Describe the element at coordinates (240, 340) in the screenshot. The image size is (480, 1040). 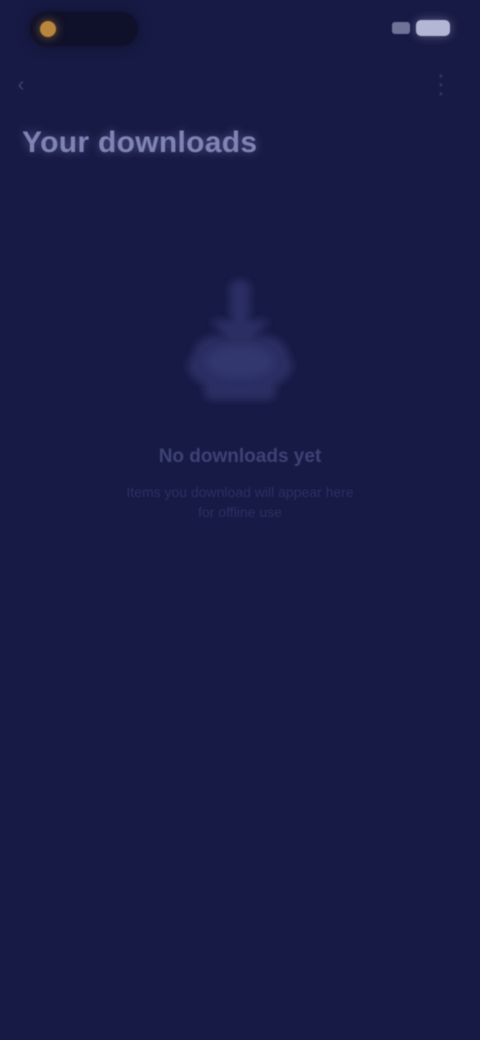
I see `download-cloud-icon` at that location.